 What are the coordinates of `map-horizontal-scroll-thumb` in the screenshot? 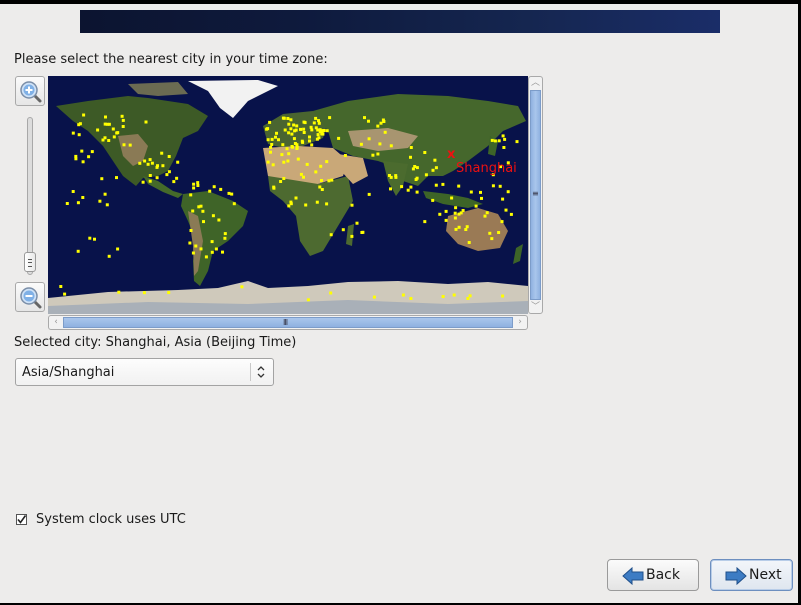 It's located at (288, 322).